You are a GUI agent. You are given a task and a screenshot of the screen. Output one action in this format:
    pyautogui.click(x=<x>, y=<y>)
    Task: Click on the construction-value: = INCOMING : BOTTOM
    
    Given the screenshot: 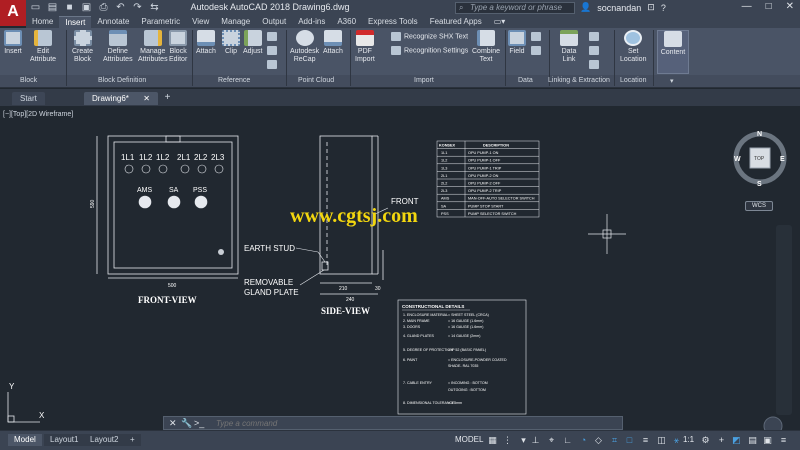 What is the action you would take?
    pyautogui.click(x=468, y=383)
    